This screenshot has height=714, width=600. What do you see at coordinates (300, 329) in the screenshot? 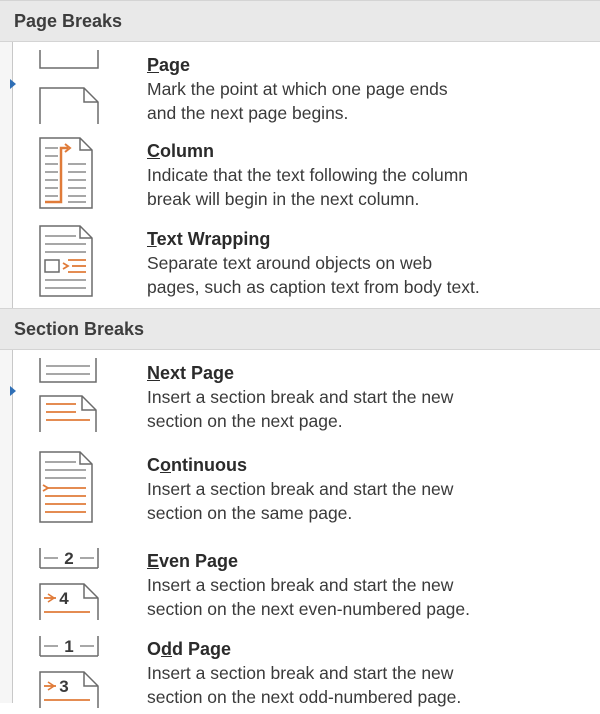
I see `section-breaks-header: Section Breaks` at bounding box center [300, 329].